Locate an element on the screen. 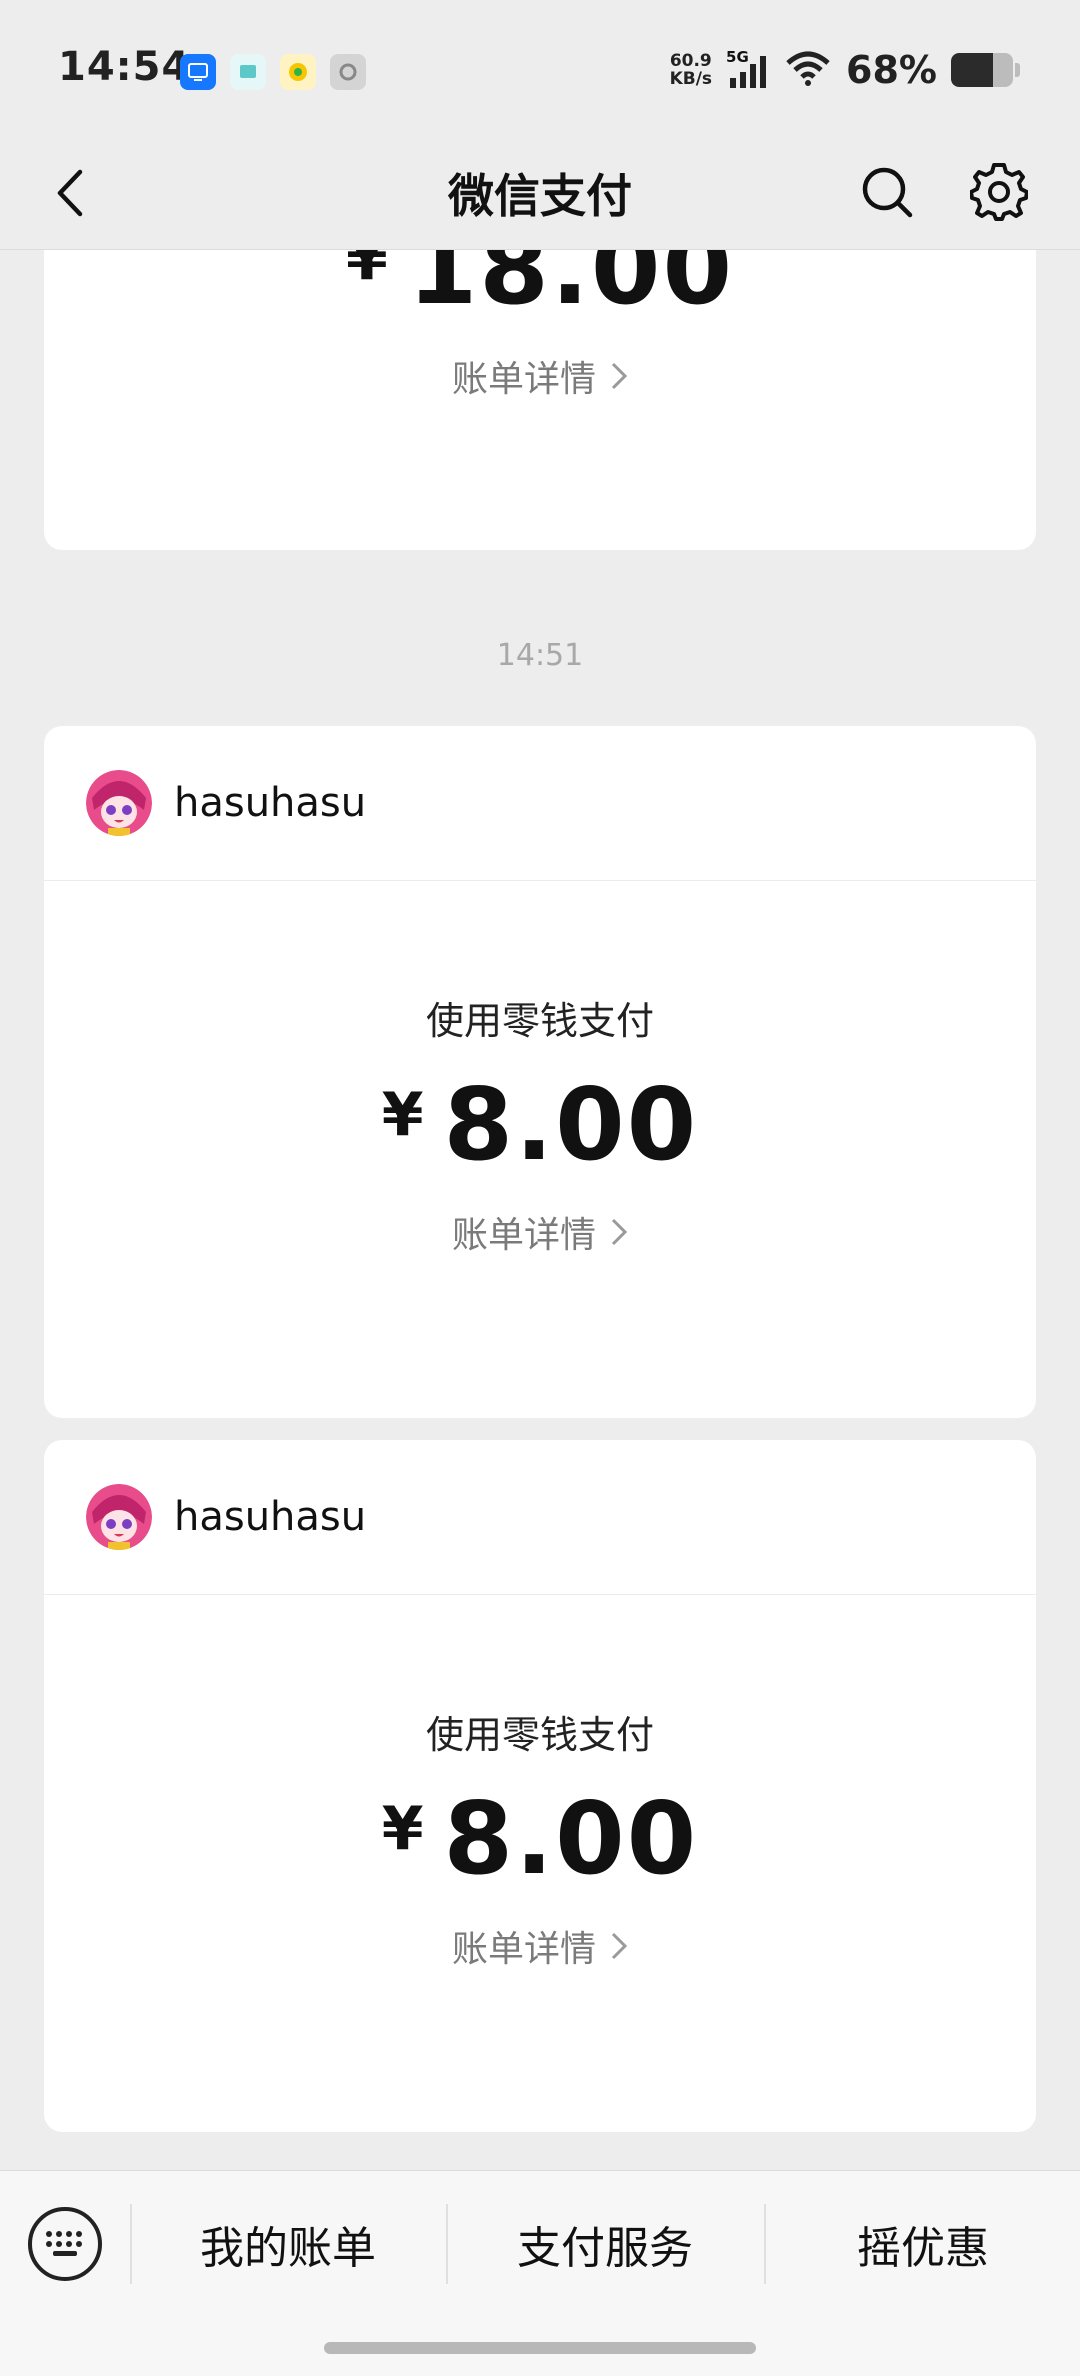 The image size is (1080, 2376). status-indicators: 60.9 KB/s 5G 68% is located at coordinates (845, 70).